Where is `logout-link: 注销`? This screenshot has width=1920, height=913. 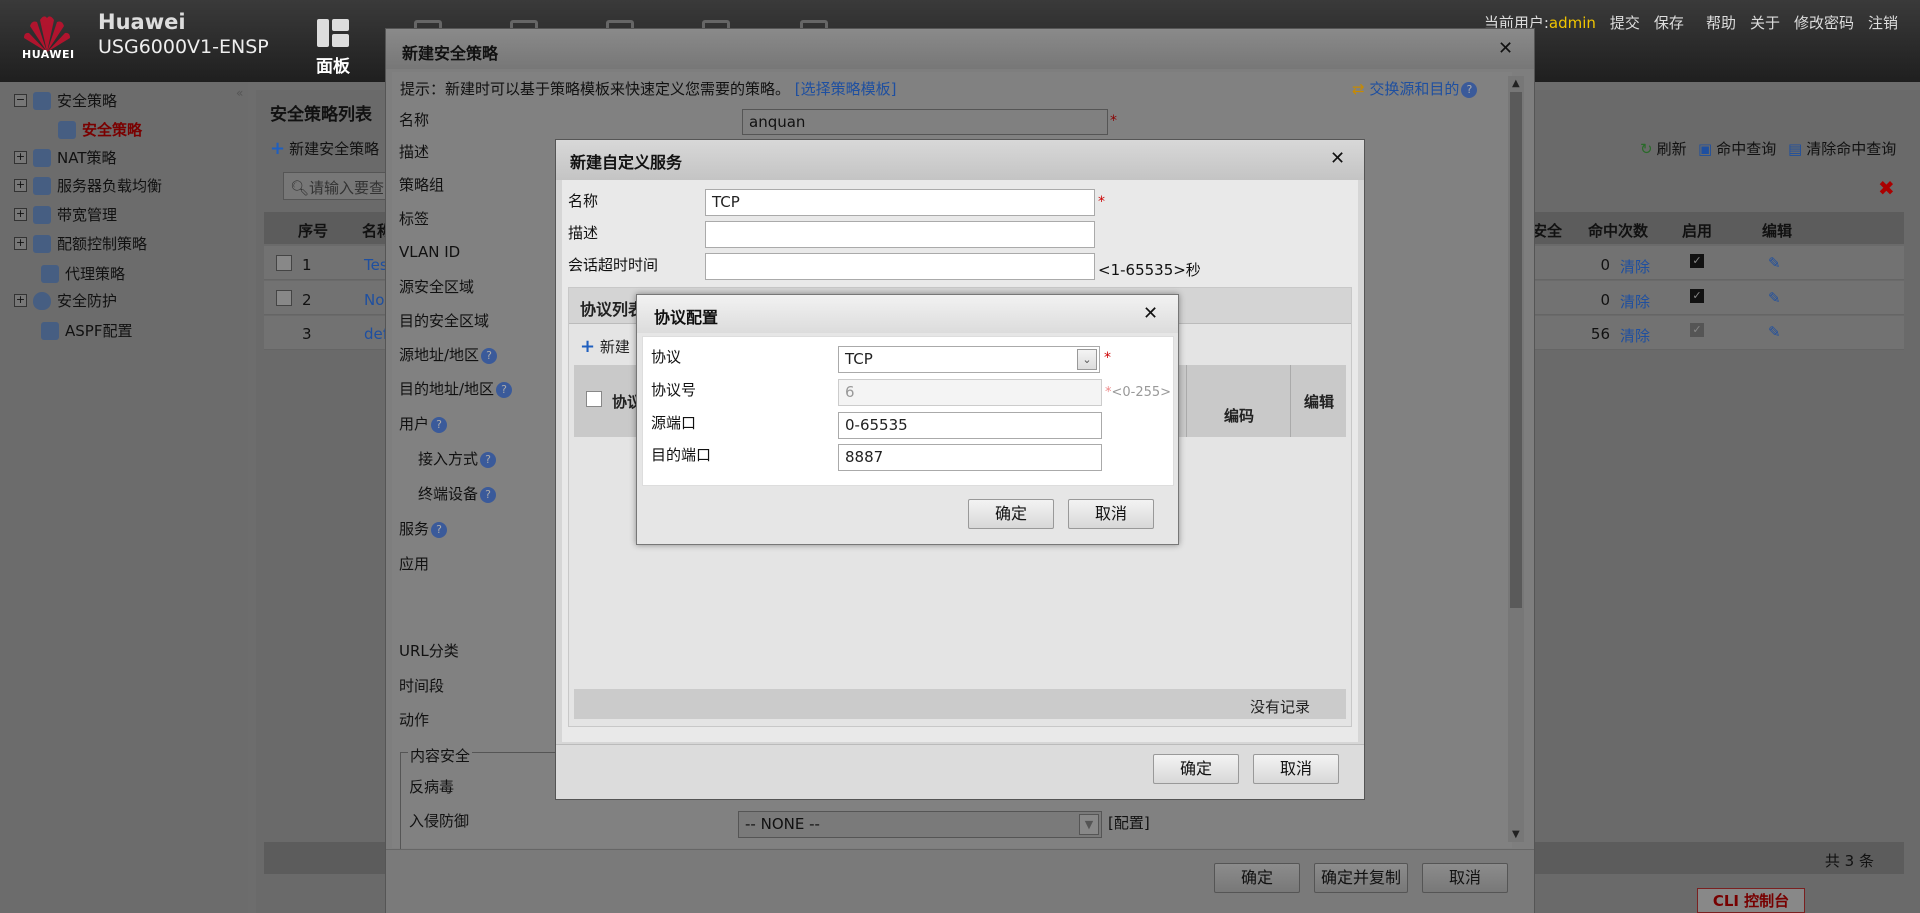
logout-link: 注销 is located at coordinates (1883, 22).